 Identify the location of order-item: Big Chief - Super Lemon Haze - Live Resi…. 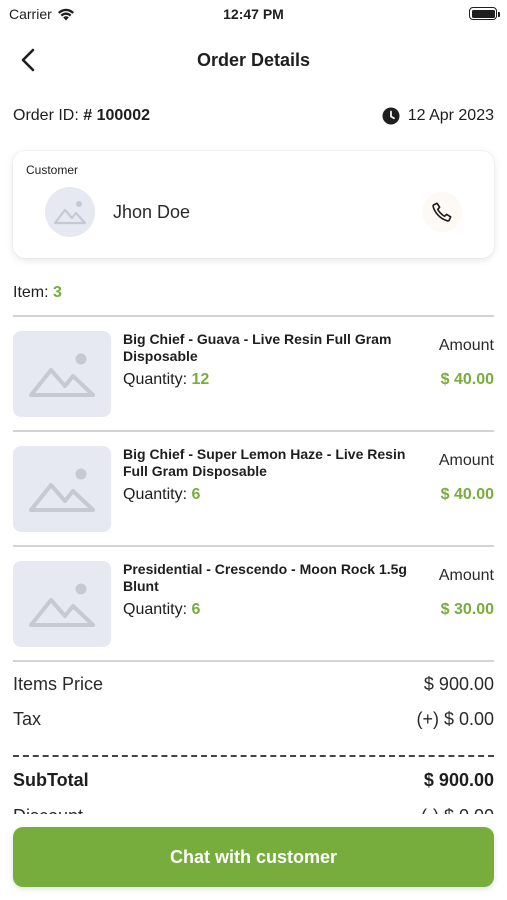
(253, 489).